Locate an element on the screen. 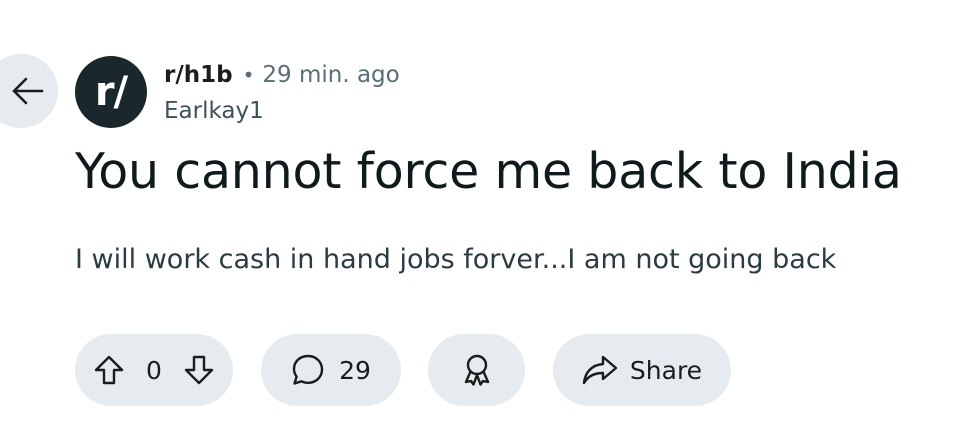 The image size is (972, 445). award-button is located at coordinates (476, 370).